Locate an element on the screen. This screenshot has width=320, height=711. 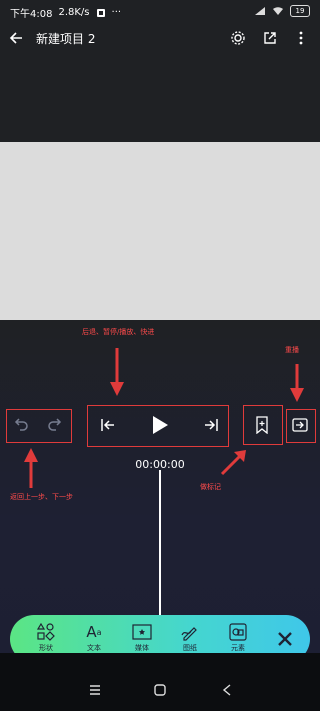
system-nav-bar is located at coordinates (160, 682).